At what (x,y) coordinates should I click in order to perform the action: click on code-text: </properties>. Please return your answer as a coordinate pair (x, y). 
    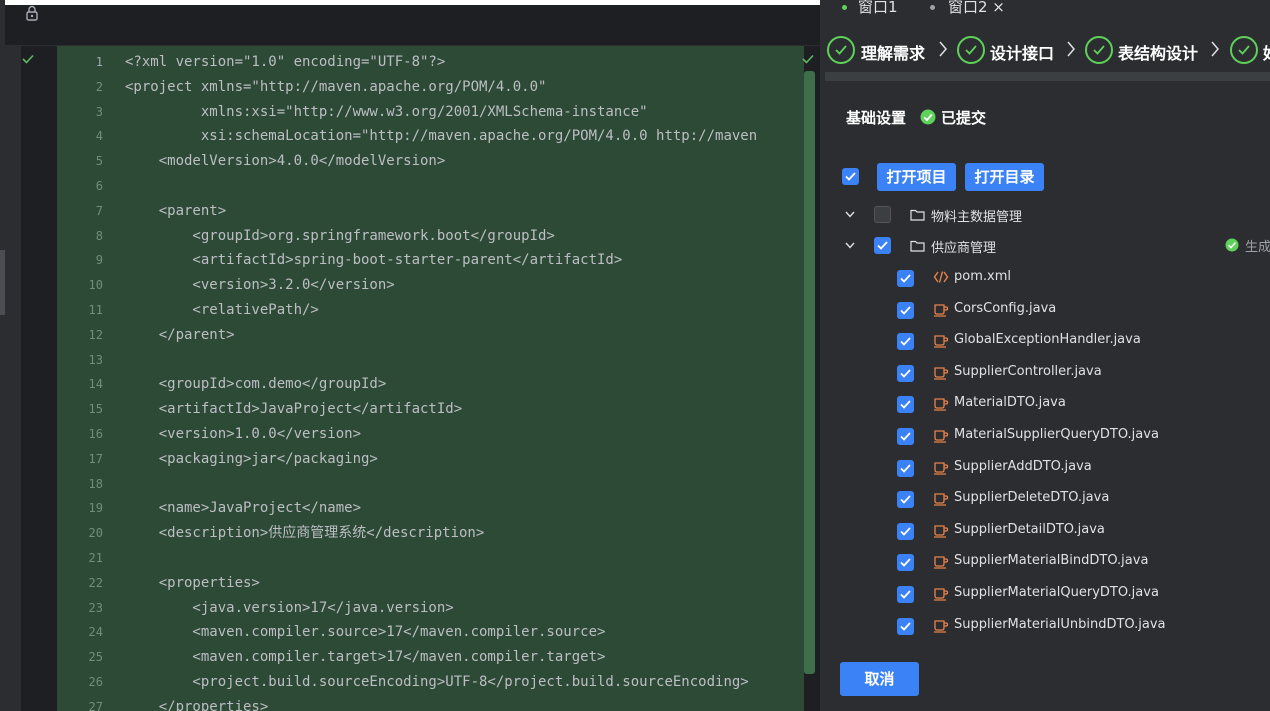
    Looking at the image, I should click on (197, 703).